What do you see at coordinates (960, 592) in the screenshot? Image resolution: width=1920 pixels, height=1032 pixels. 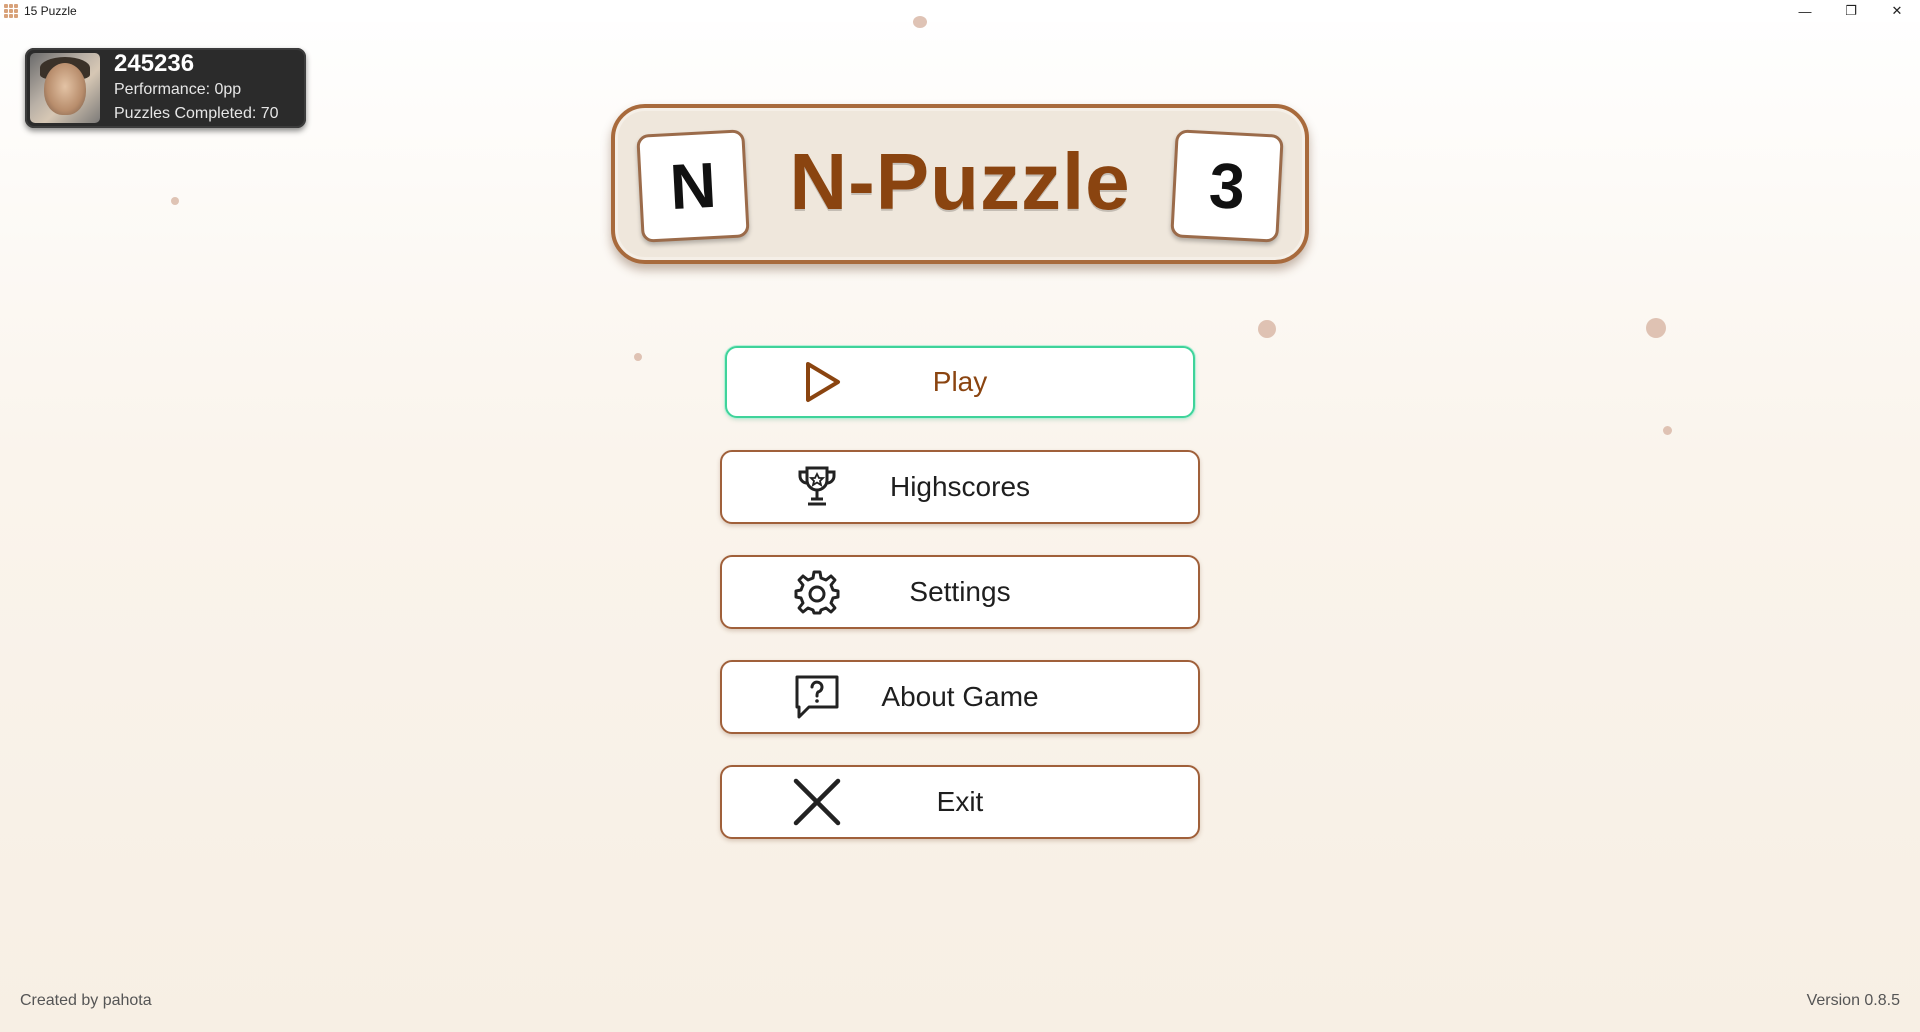 I see `settings-button: Settings` at bounding box center [960, 592].